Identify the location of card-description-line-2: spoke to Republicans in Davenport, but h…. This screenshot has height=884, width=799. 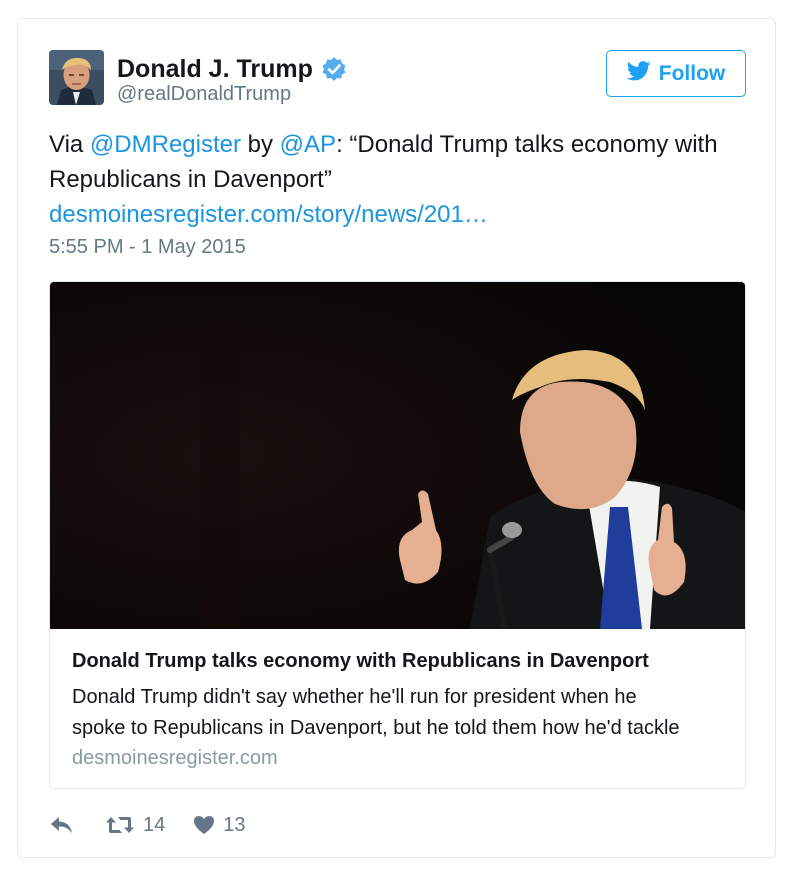
(376, 728).